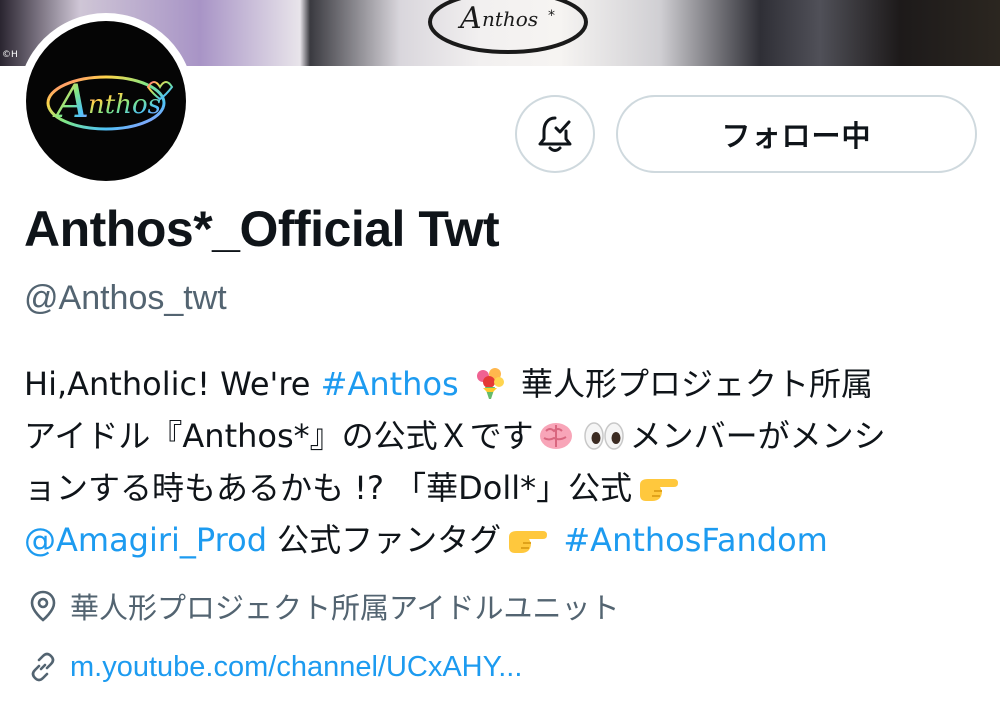 This screenshot has height=709, width=1000. What do you see at coordinates (796, 134) in the screenshot?
I see `following-button: フォロー中` at bounding box center [796, 134].